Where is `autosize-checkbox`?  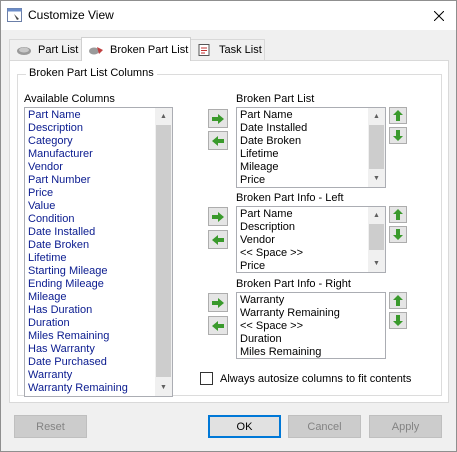 autosize-checkbox is located at coordinates (206, 378).